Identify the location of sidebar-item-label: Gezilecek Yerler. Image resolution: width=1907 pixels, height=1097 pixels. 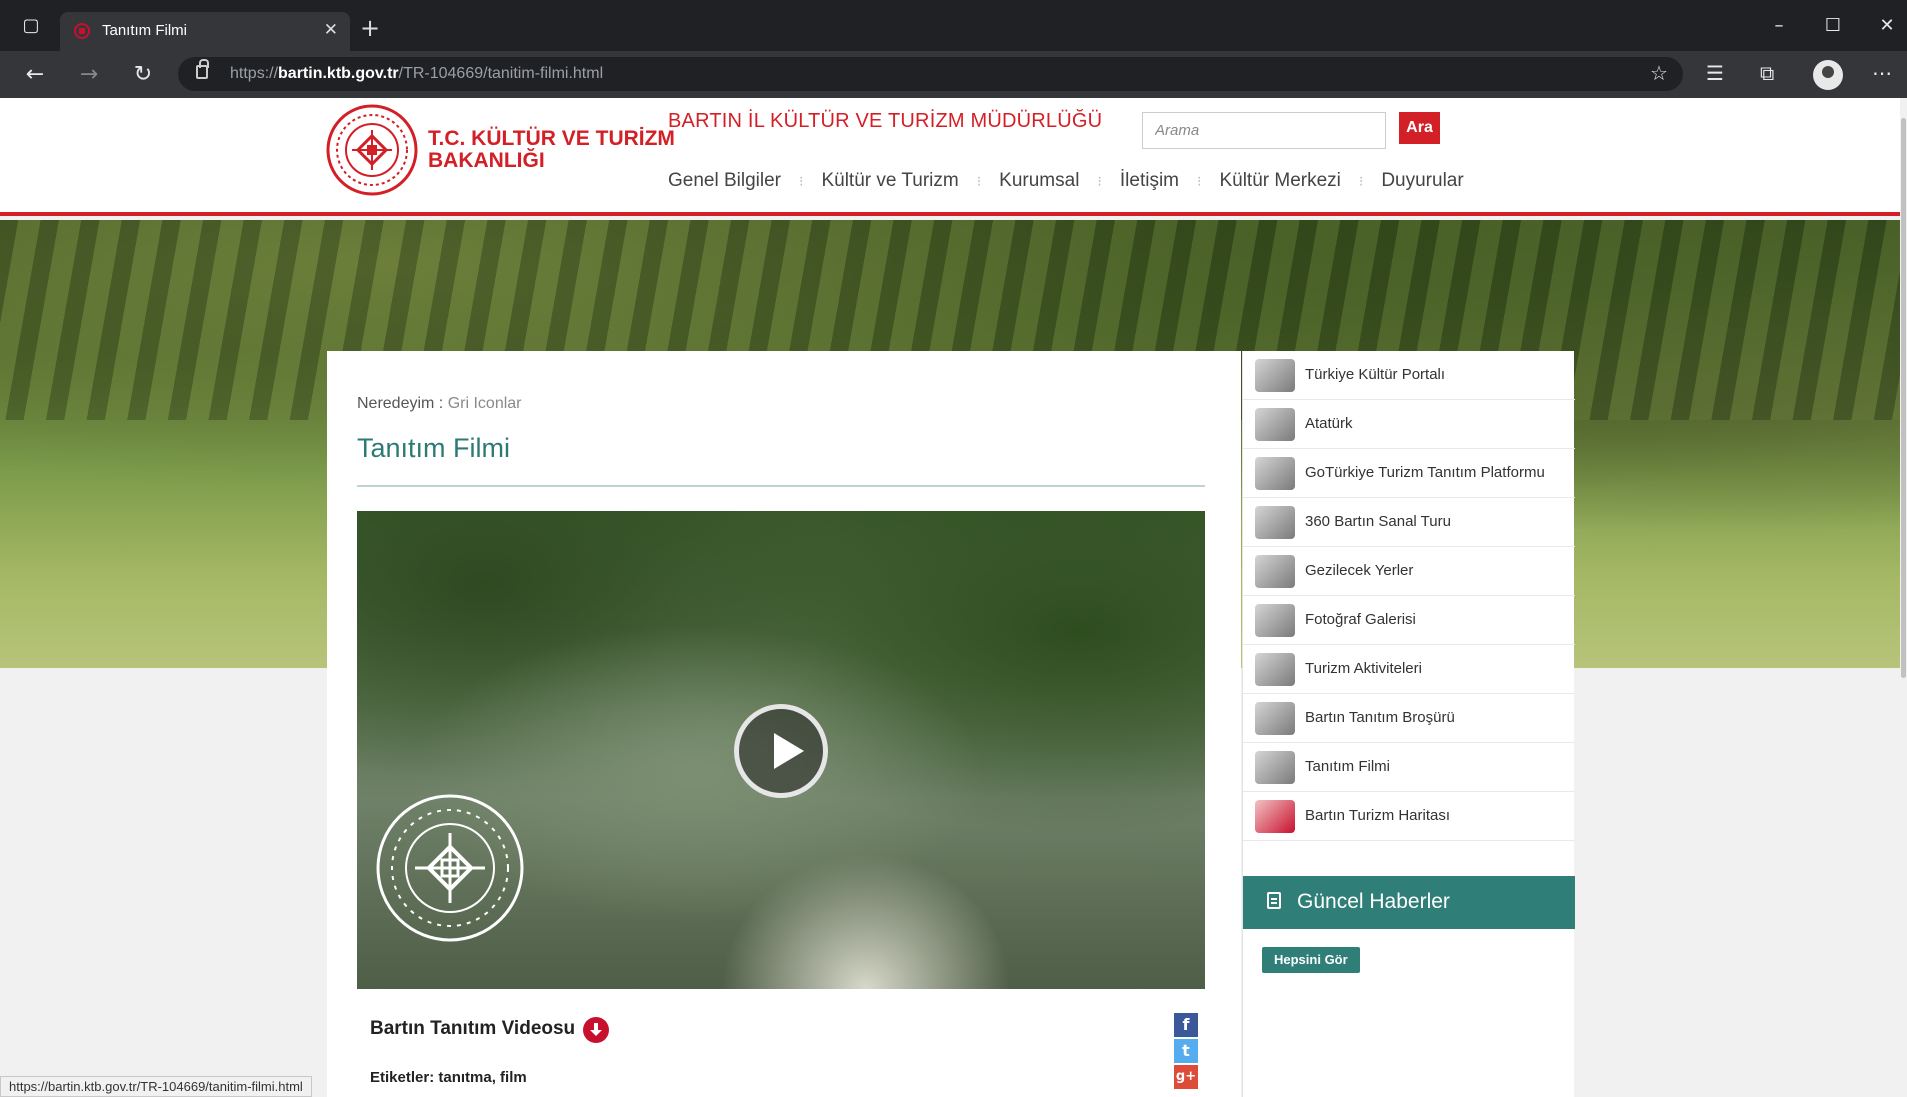
(1359, 570).